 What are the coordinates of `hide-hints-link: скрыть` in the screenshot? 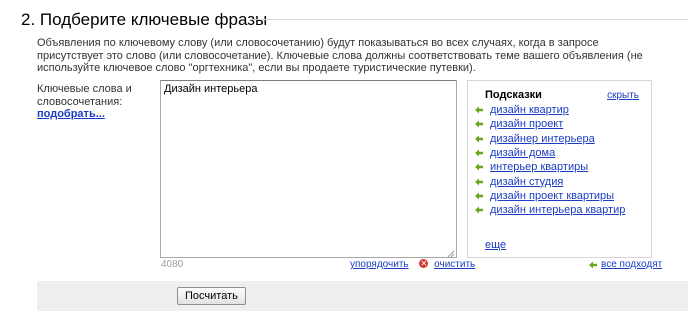 It's located at (623, 95).